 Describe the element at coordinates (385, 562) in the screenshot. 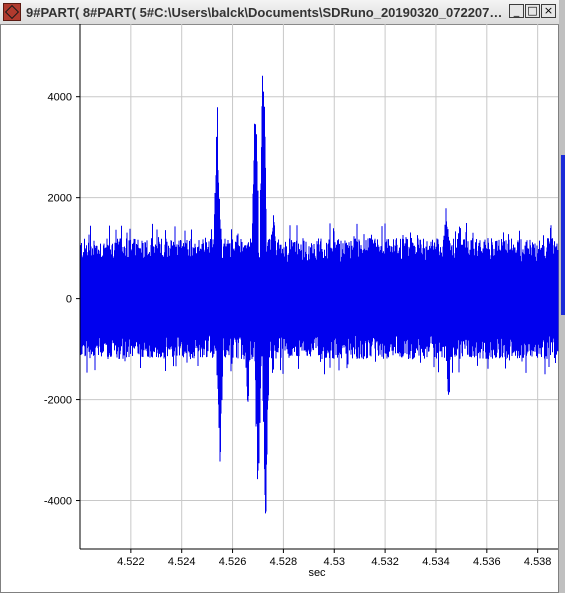

I see `x-tick-label: 4.532` at that location.